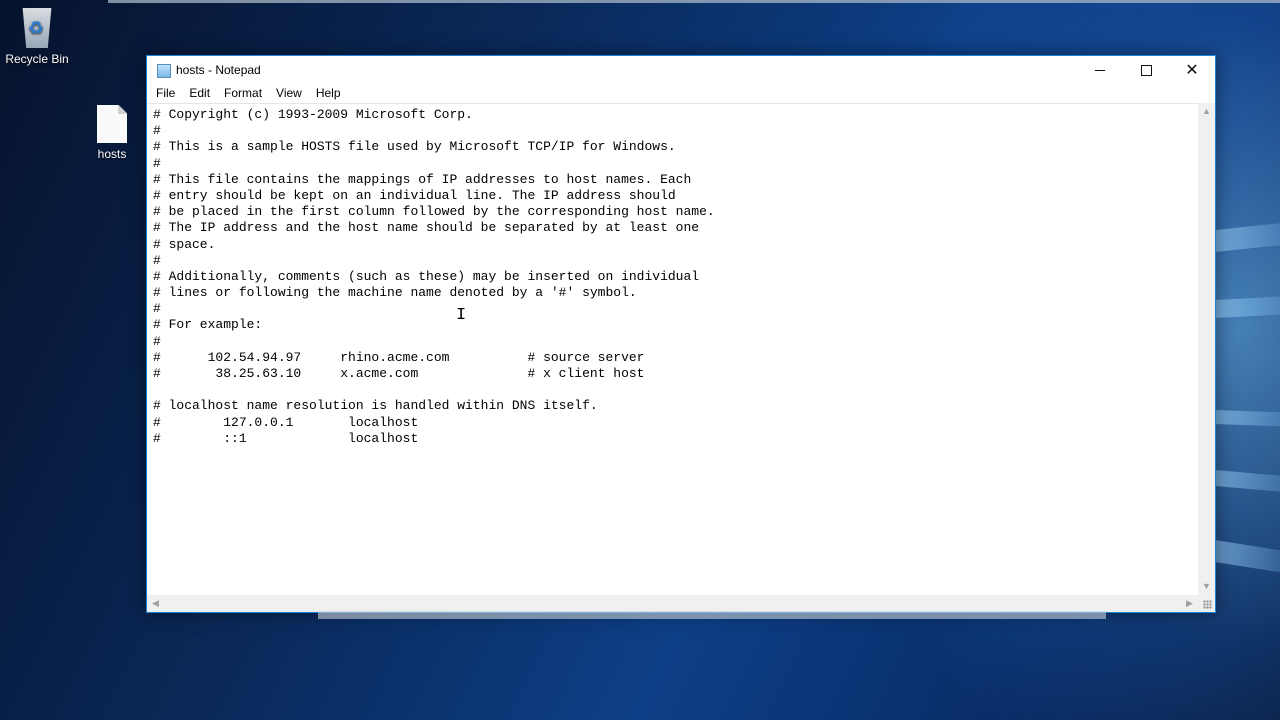  I want to click on menu-bar: File Edit Format View Help, so click(681, 94).